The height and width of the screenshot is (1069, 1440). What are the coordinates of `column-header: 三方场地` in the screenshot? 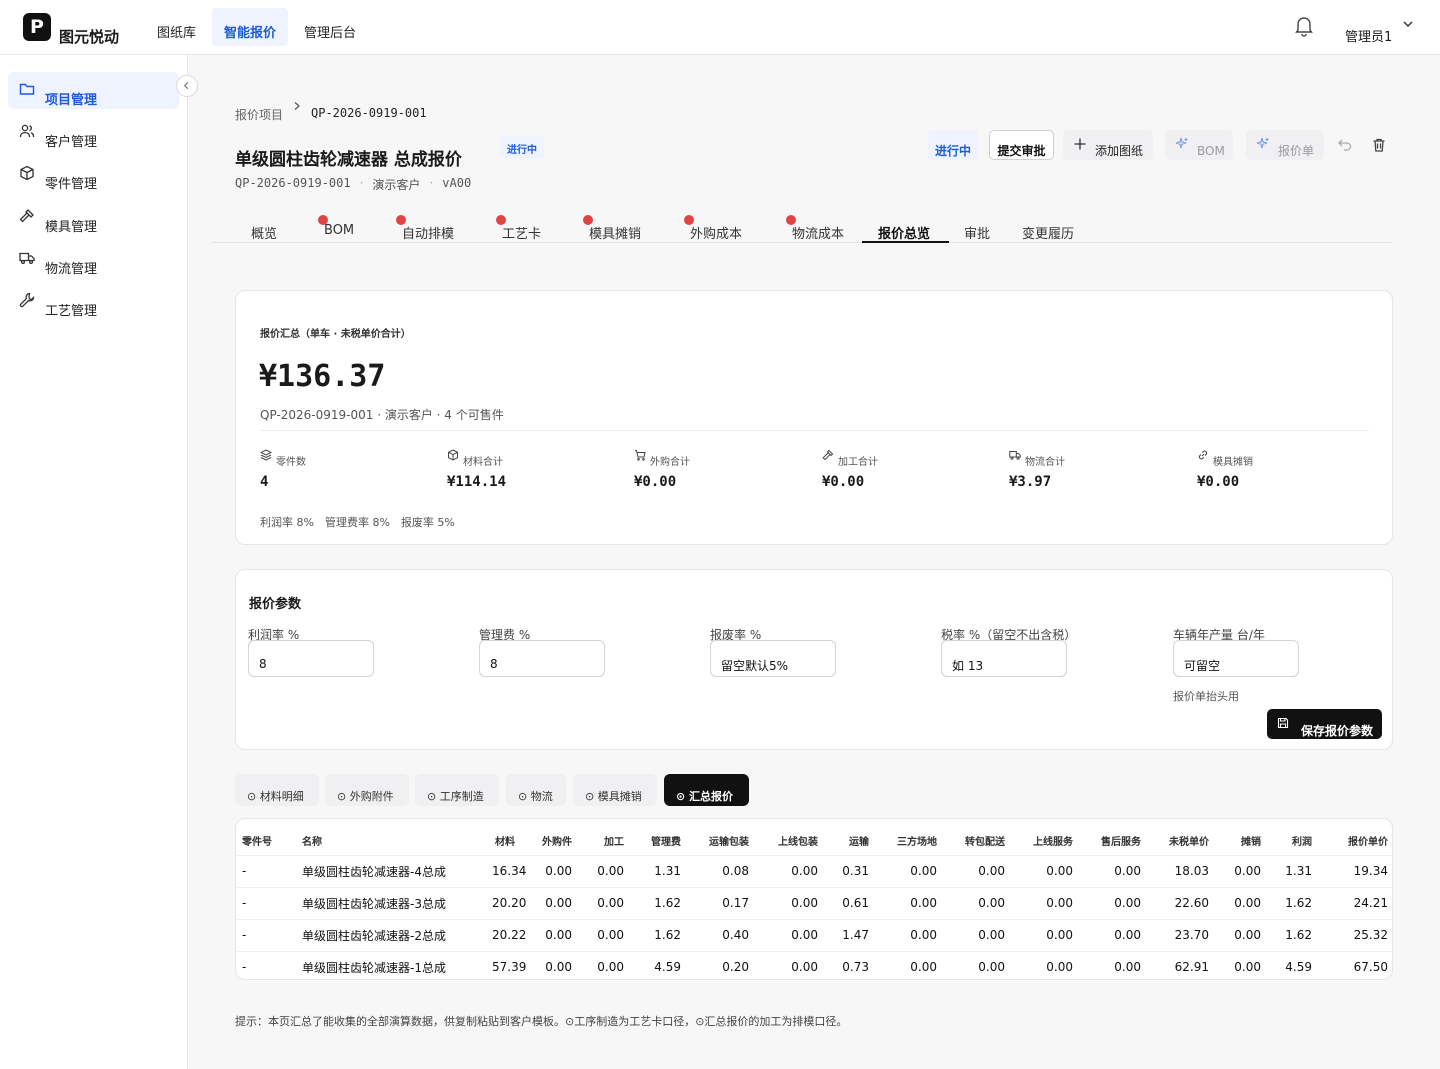 It's located at (909, 841).